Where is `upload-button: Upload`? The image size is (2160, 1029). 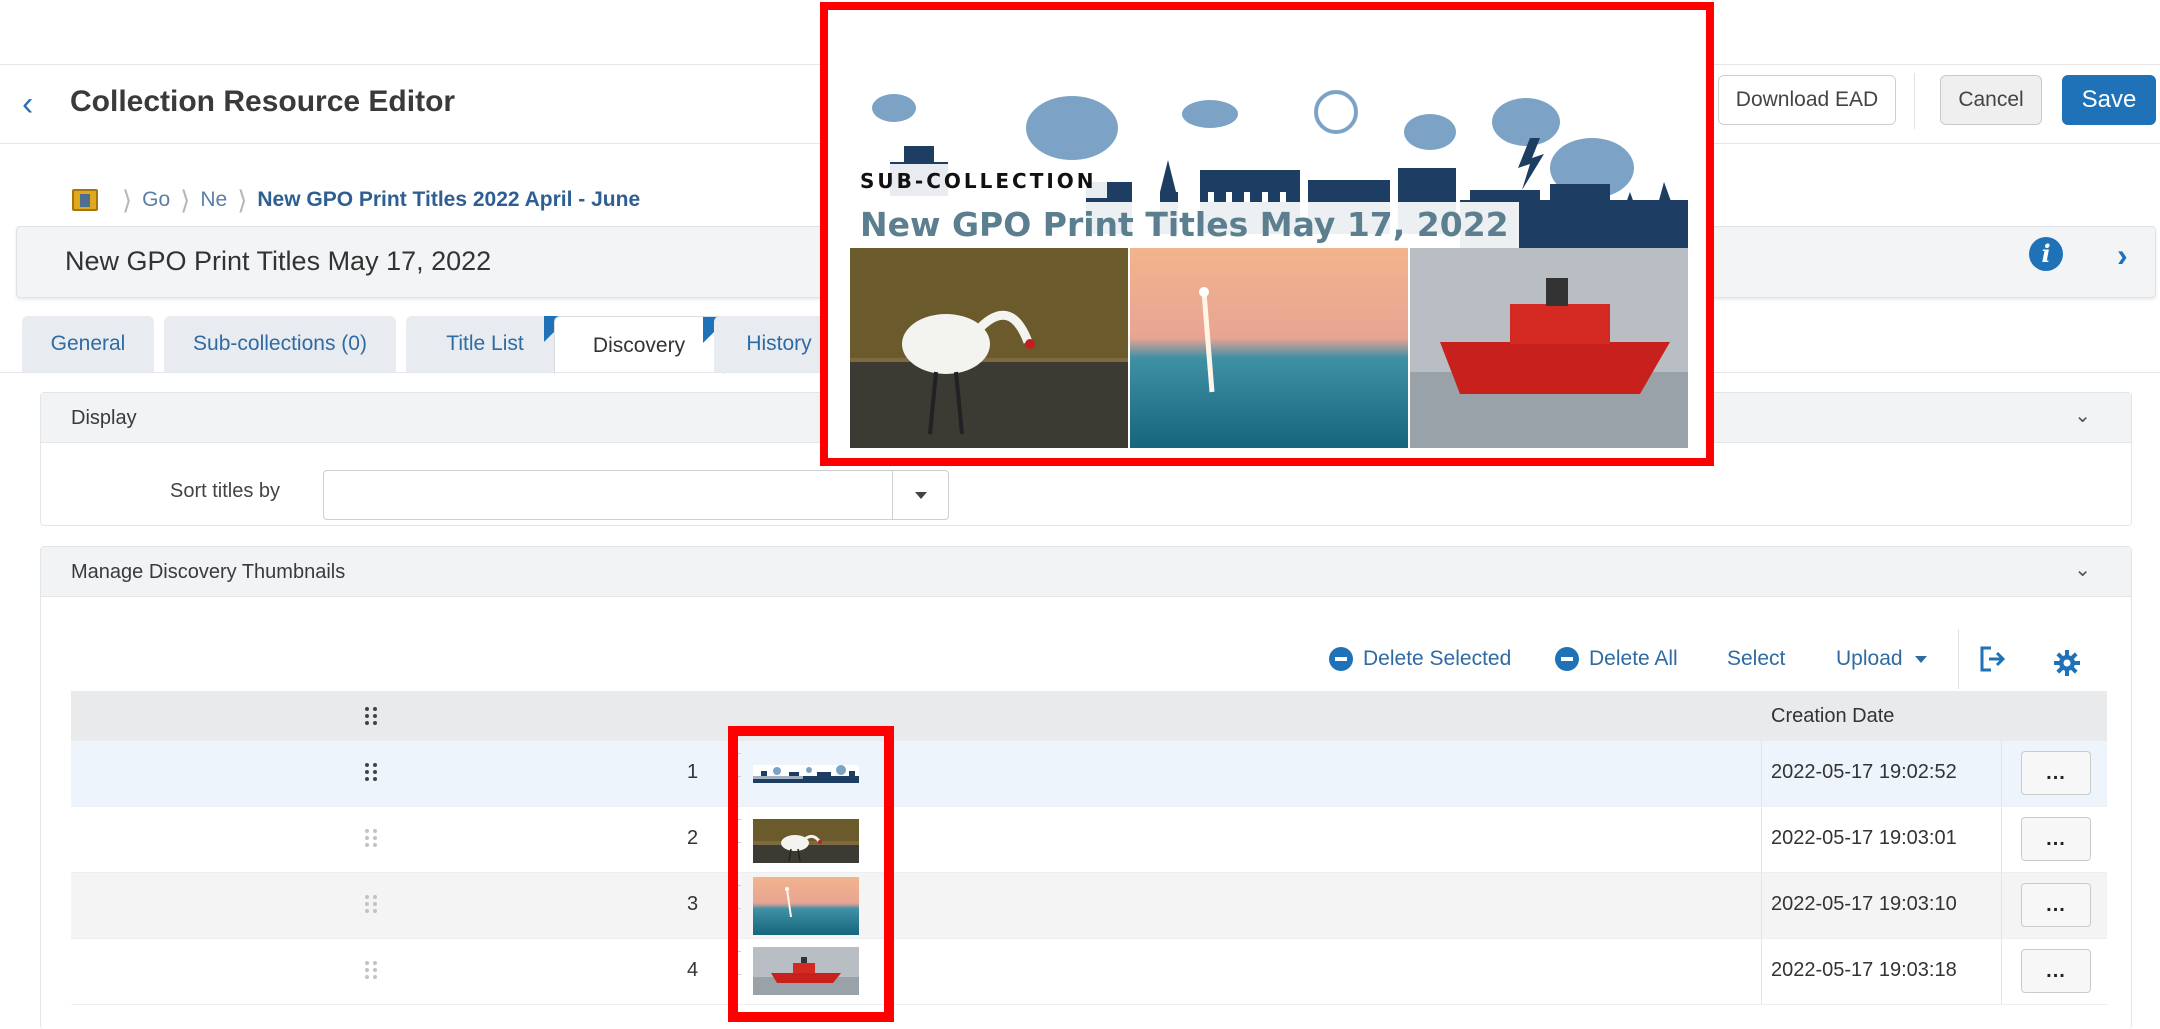 upload-button: Upload is located at coordinates (1881, 659).